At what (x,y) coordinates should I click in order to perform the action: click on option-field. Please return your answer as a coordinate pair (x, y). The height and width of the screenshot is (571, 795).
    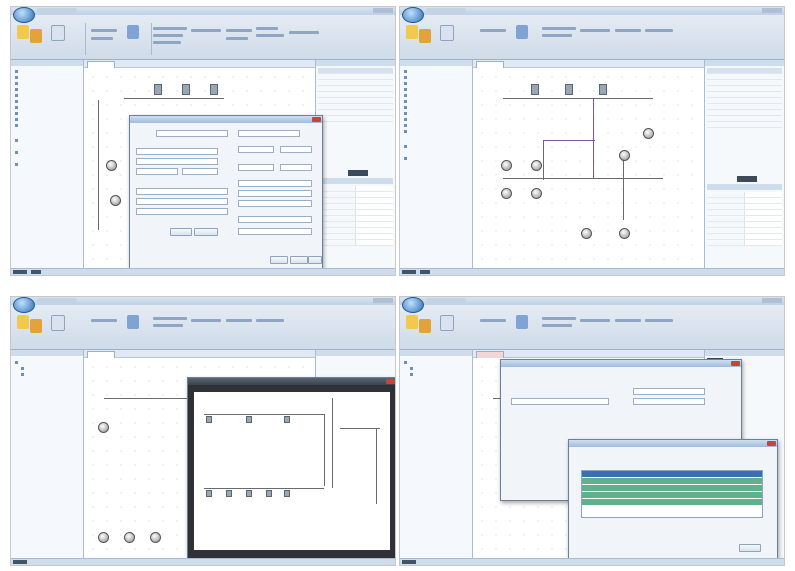
    Looking at the image, I should click on (669, 391).